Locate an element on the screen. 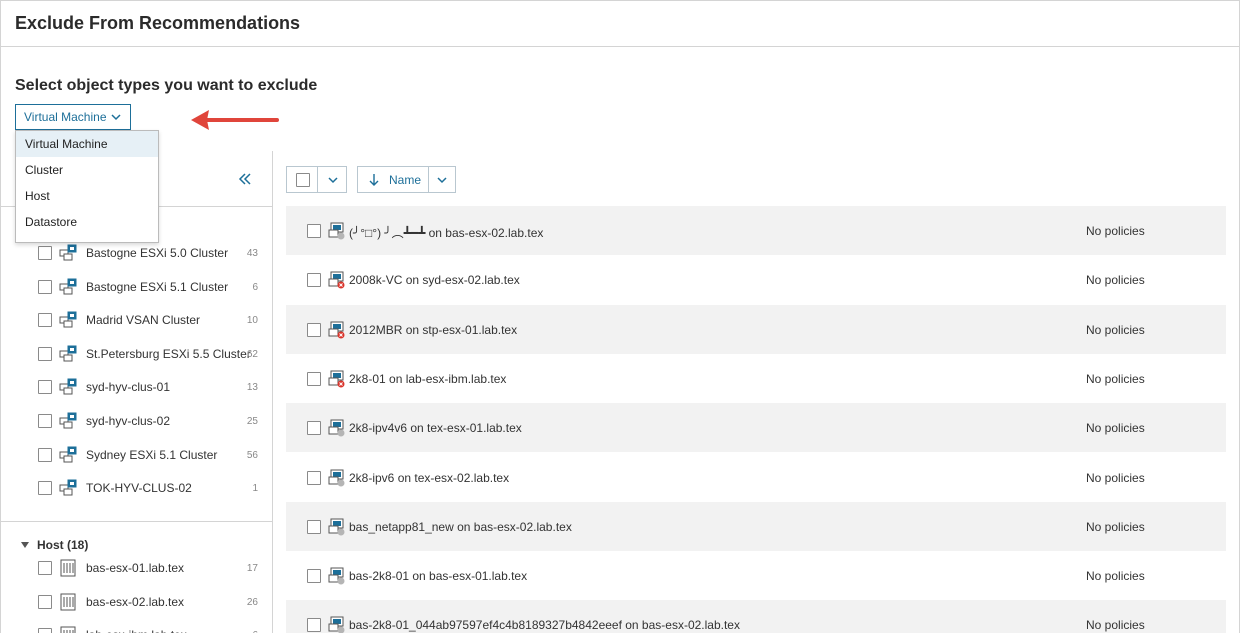 The height and width of the screenshot is (633, 1240). vm-name: (╯°□°) ╯︵┻━┻ on bas-esx-02.lab.tex is located at coordinates (446, 233).